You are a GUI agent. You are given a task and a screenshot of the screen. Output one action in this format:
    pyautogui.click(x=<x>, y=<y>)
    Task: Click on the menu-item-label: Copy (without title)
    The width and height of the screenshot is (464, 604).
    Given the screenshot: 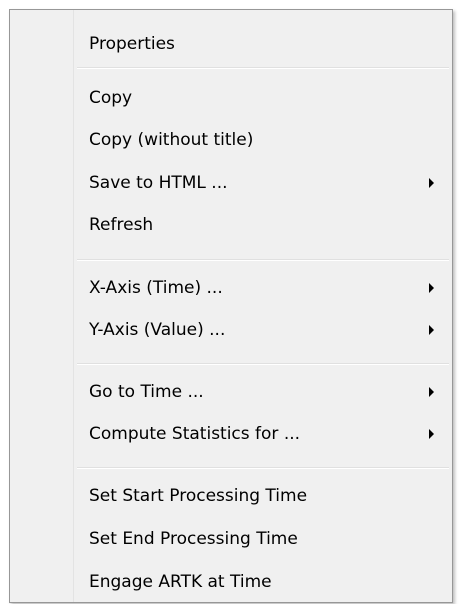 What is the action you would take?
    pyautogui.click(x=171, y=140)
    